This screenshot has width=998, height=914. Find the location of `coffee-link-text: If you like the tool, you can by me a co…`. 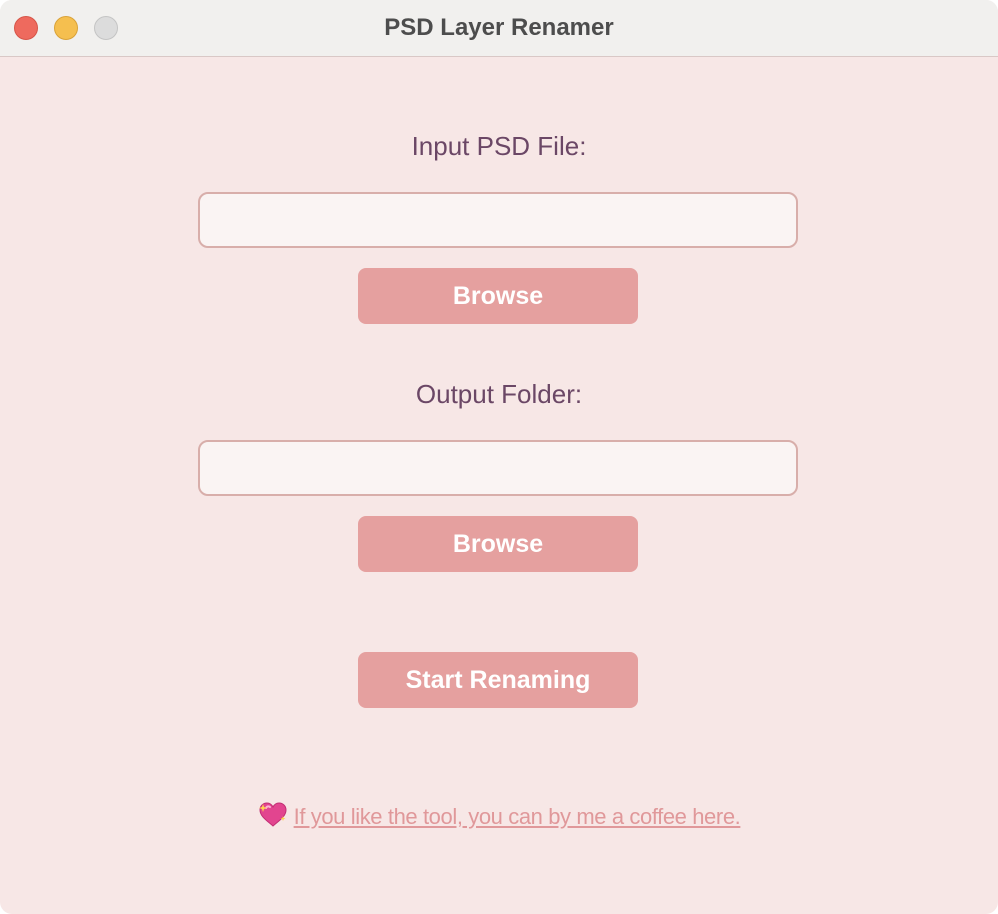

coffee-link-text: If you like the tool, you can by me a co… is located at coordinates (517, 816).